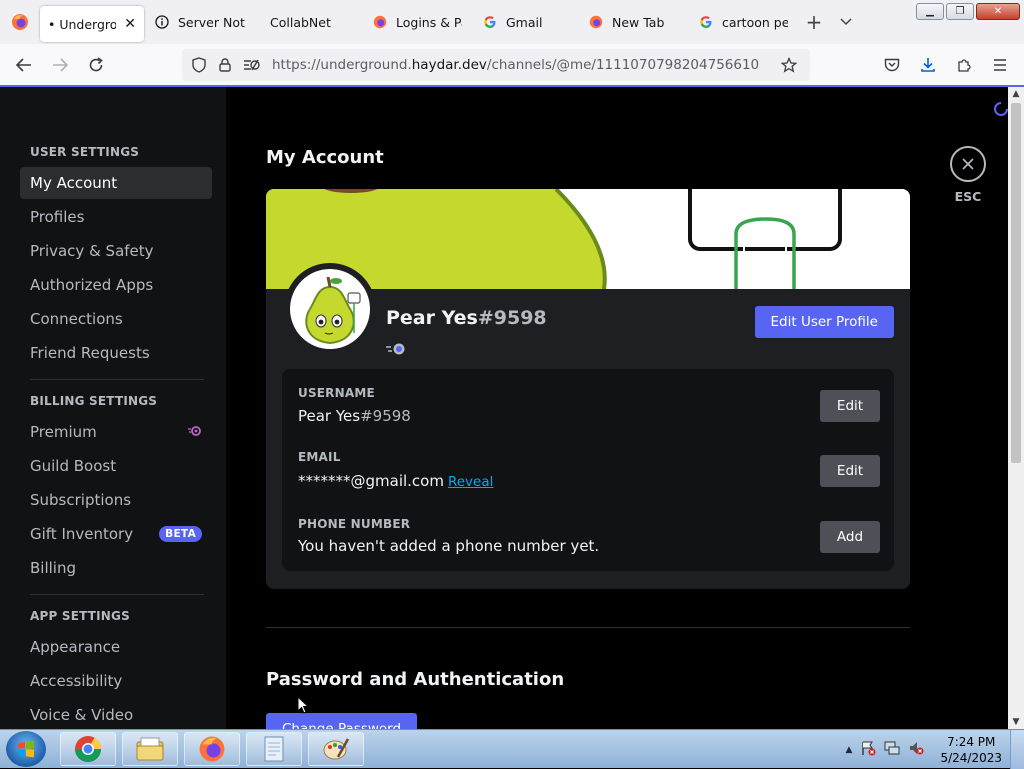 The width and height of the screenshot is (1024, 769). Describe the element at coordinates (116, 681) in the screenshot. I see `sidebar-item-accessibility: Accessibility` at that location.